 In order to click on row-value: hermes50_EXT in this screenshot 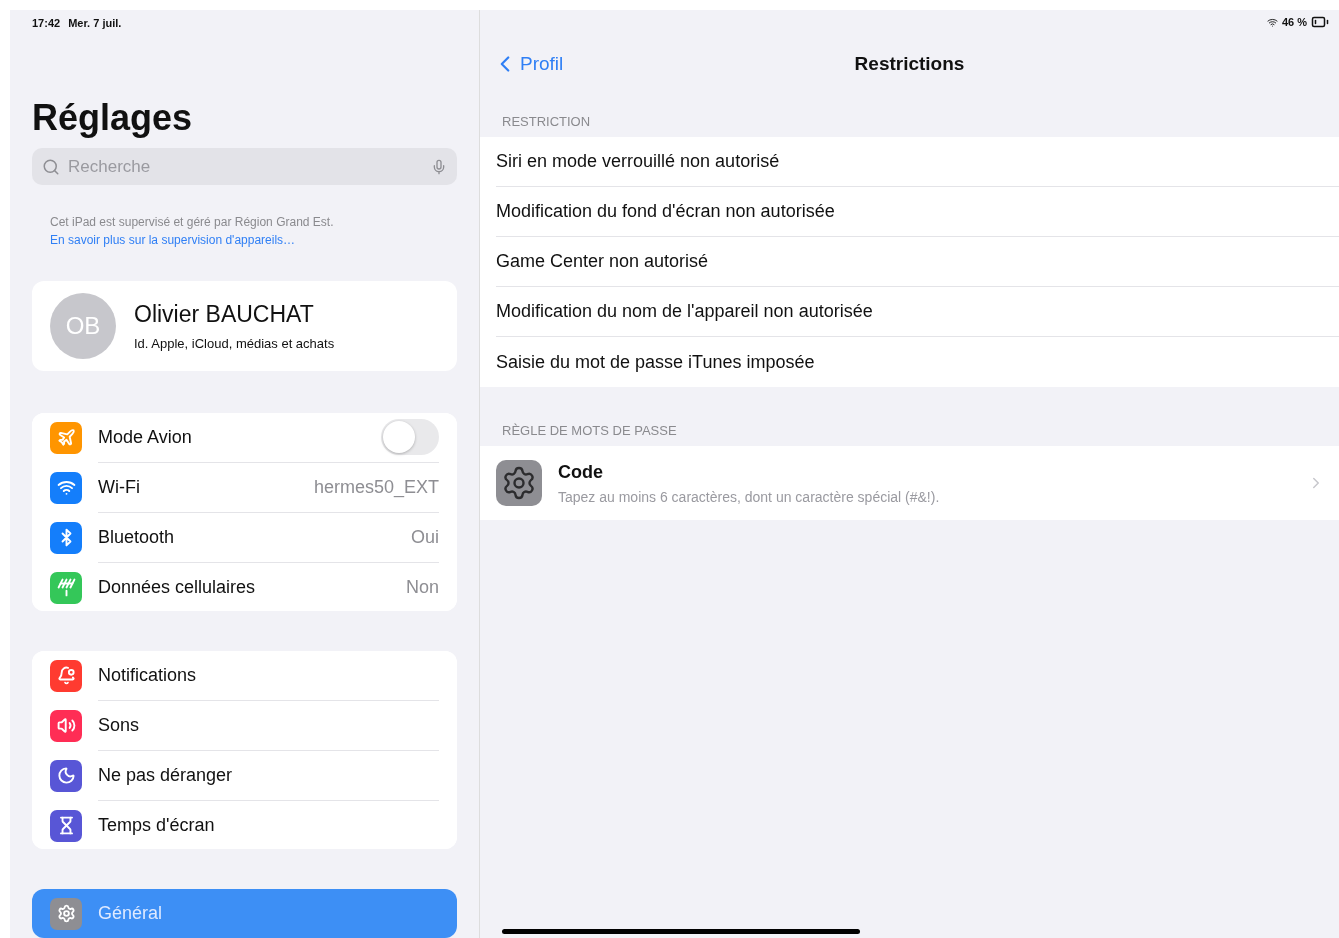, I will do `click(376, 487)`.